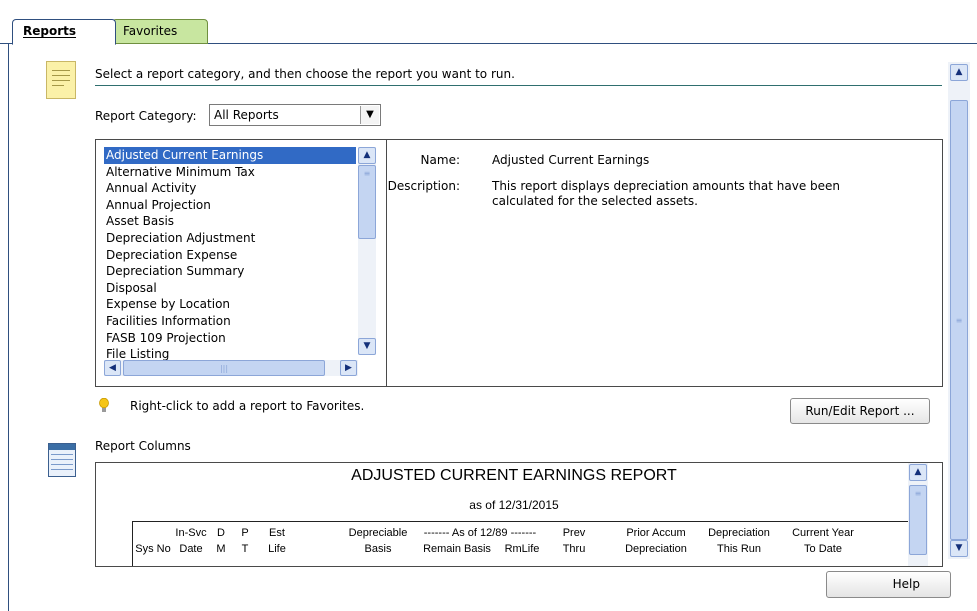 Image resolution: width=977 pixels, height=611 pixels. Describe the element at coordinates (574, 541) in the screenshot. I see `preview-column-header: Prev Thru` at that location.